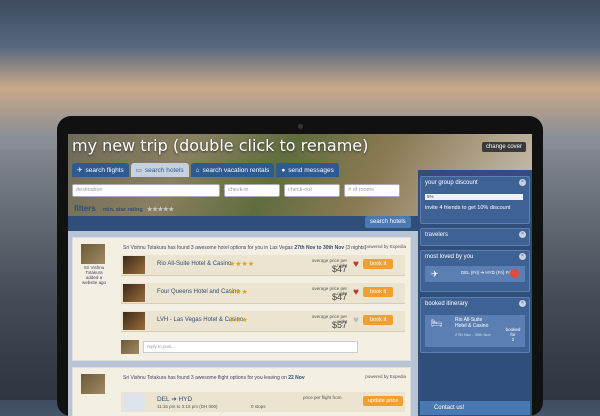 The width and height of the screenshot is (600, 416). I want to click on flight-stops: 0 stops, so click(258, 406).